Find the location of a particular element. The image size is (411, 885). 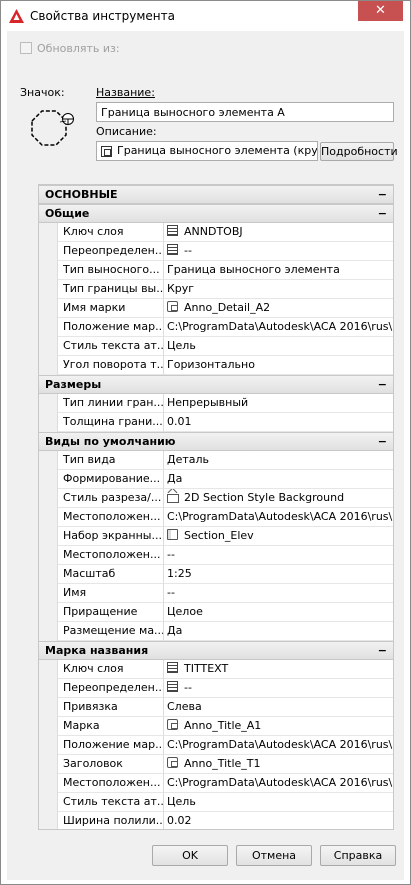

property-value: ANNDTOBJ is located at coordinates (278, 232).